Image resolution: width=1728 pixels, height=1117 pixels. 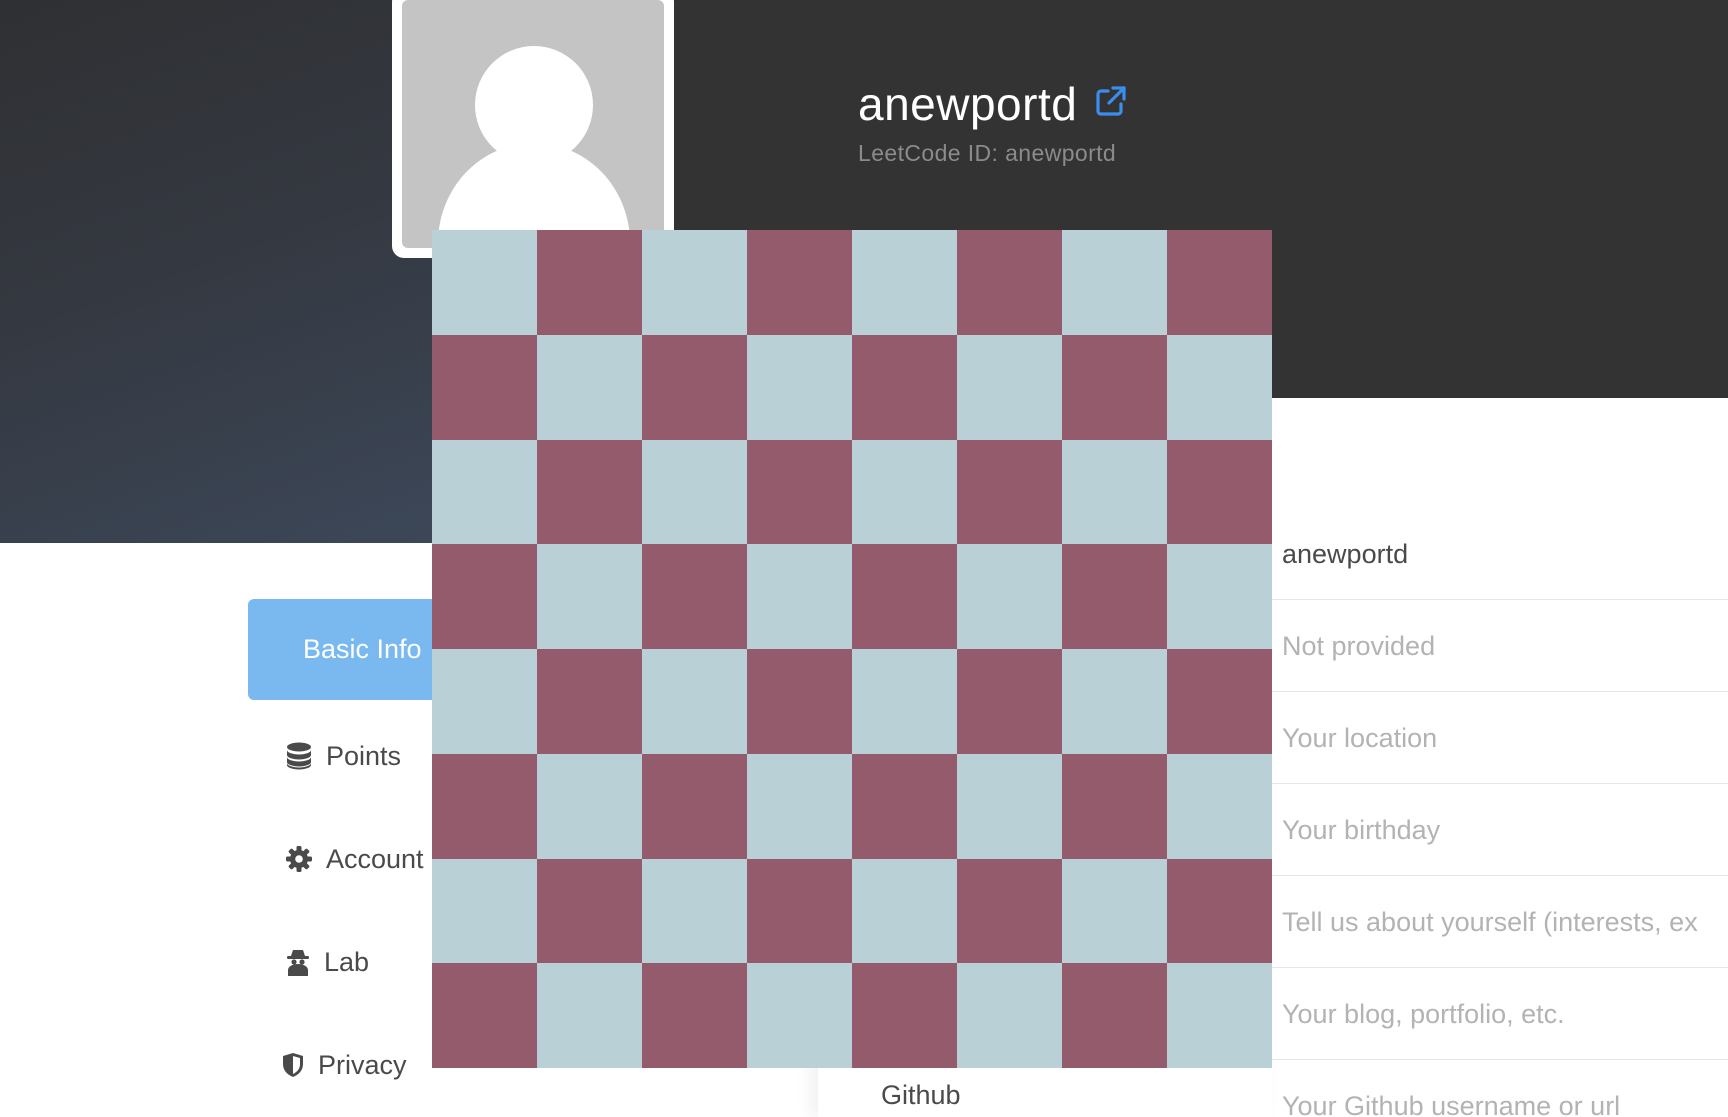 I want to click on sidebar-item-points: Points, so click(x=343, y=756).